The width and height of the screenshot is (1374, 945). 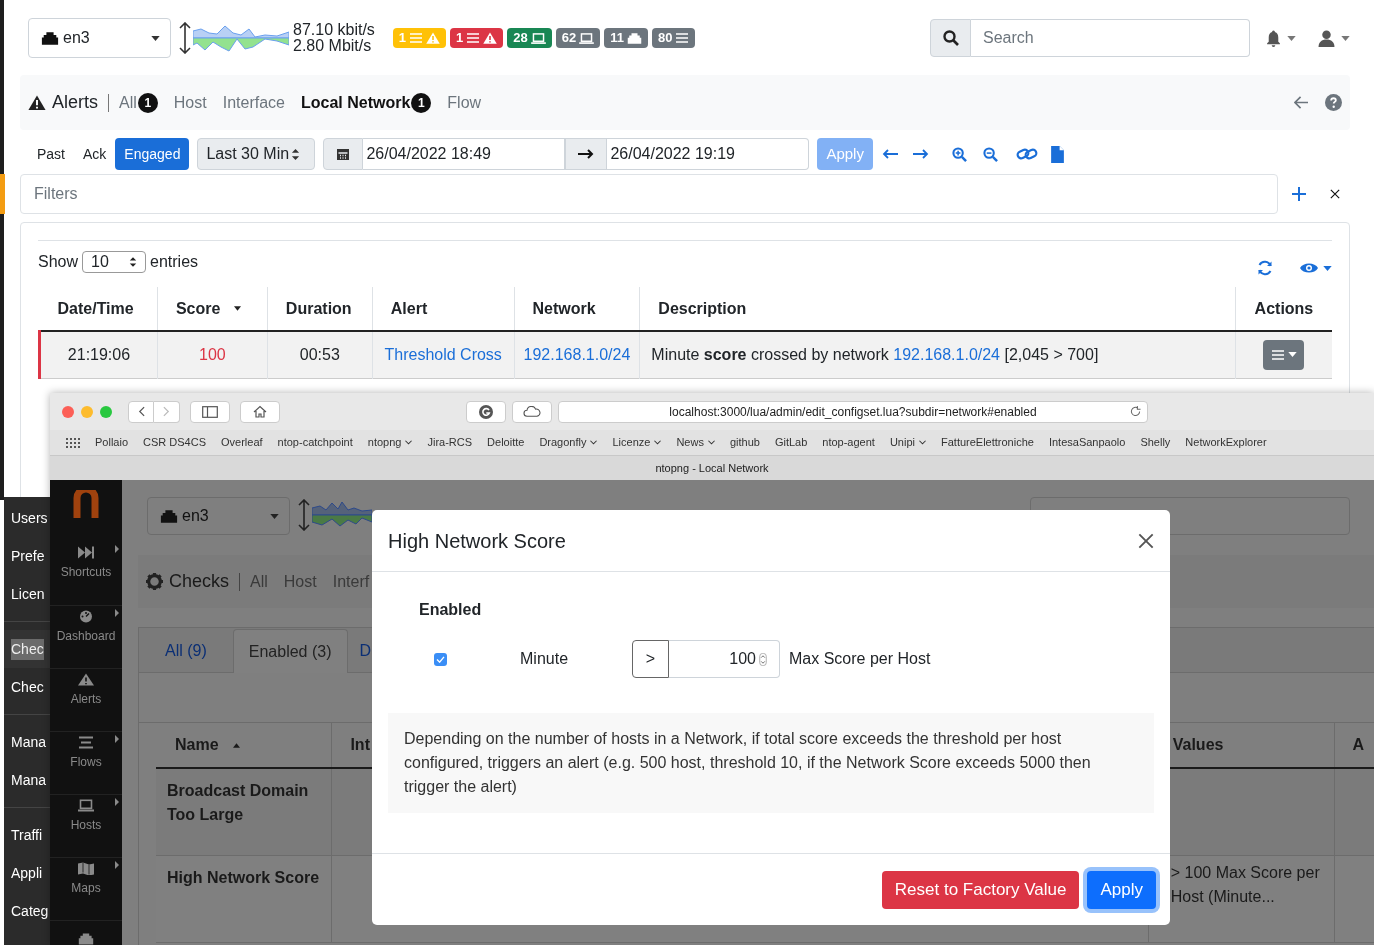 What do you see at coordinates (360, 745) in the screenshot?
I see `column-header: Int` at bounding box center [360, 745].